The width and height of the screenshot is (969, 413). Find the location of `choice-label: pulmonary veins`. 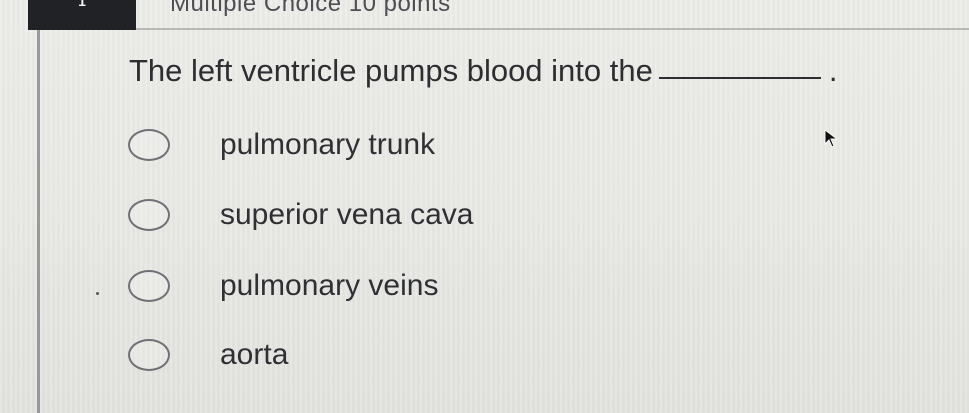

choice-label: pulmonary veins is located at coordinates (329, 285).